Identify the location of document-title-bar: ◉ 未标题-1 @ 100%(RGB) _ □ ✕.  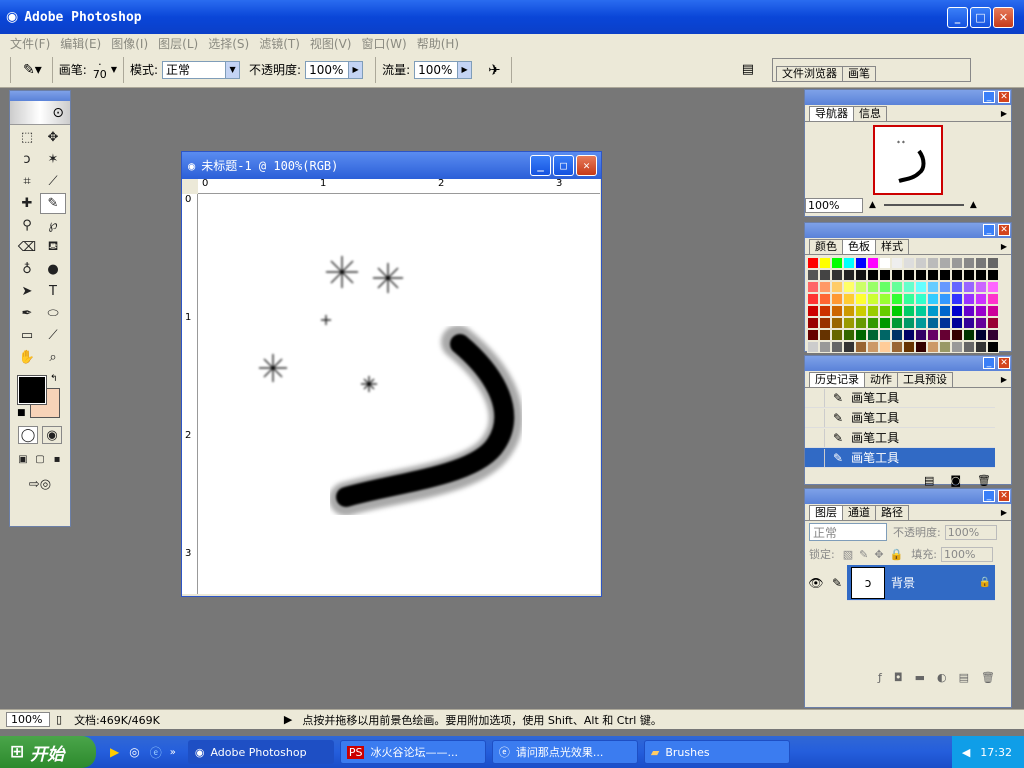
(391, 165).